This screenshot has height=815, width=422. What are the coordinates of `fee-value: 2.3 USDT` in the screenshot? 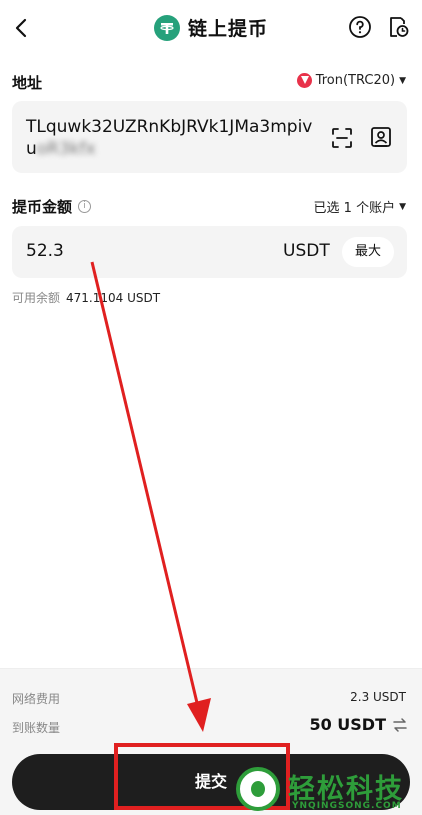 It's located at (378, 697).